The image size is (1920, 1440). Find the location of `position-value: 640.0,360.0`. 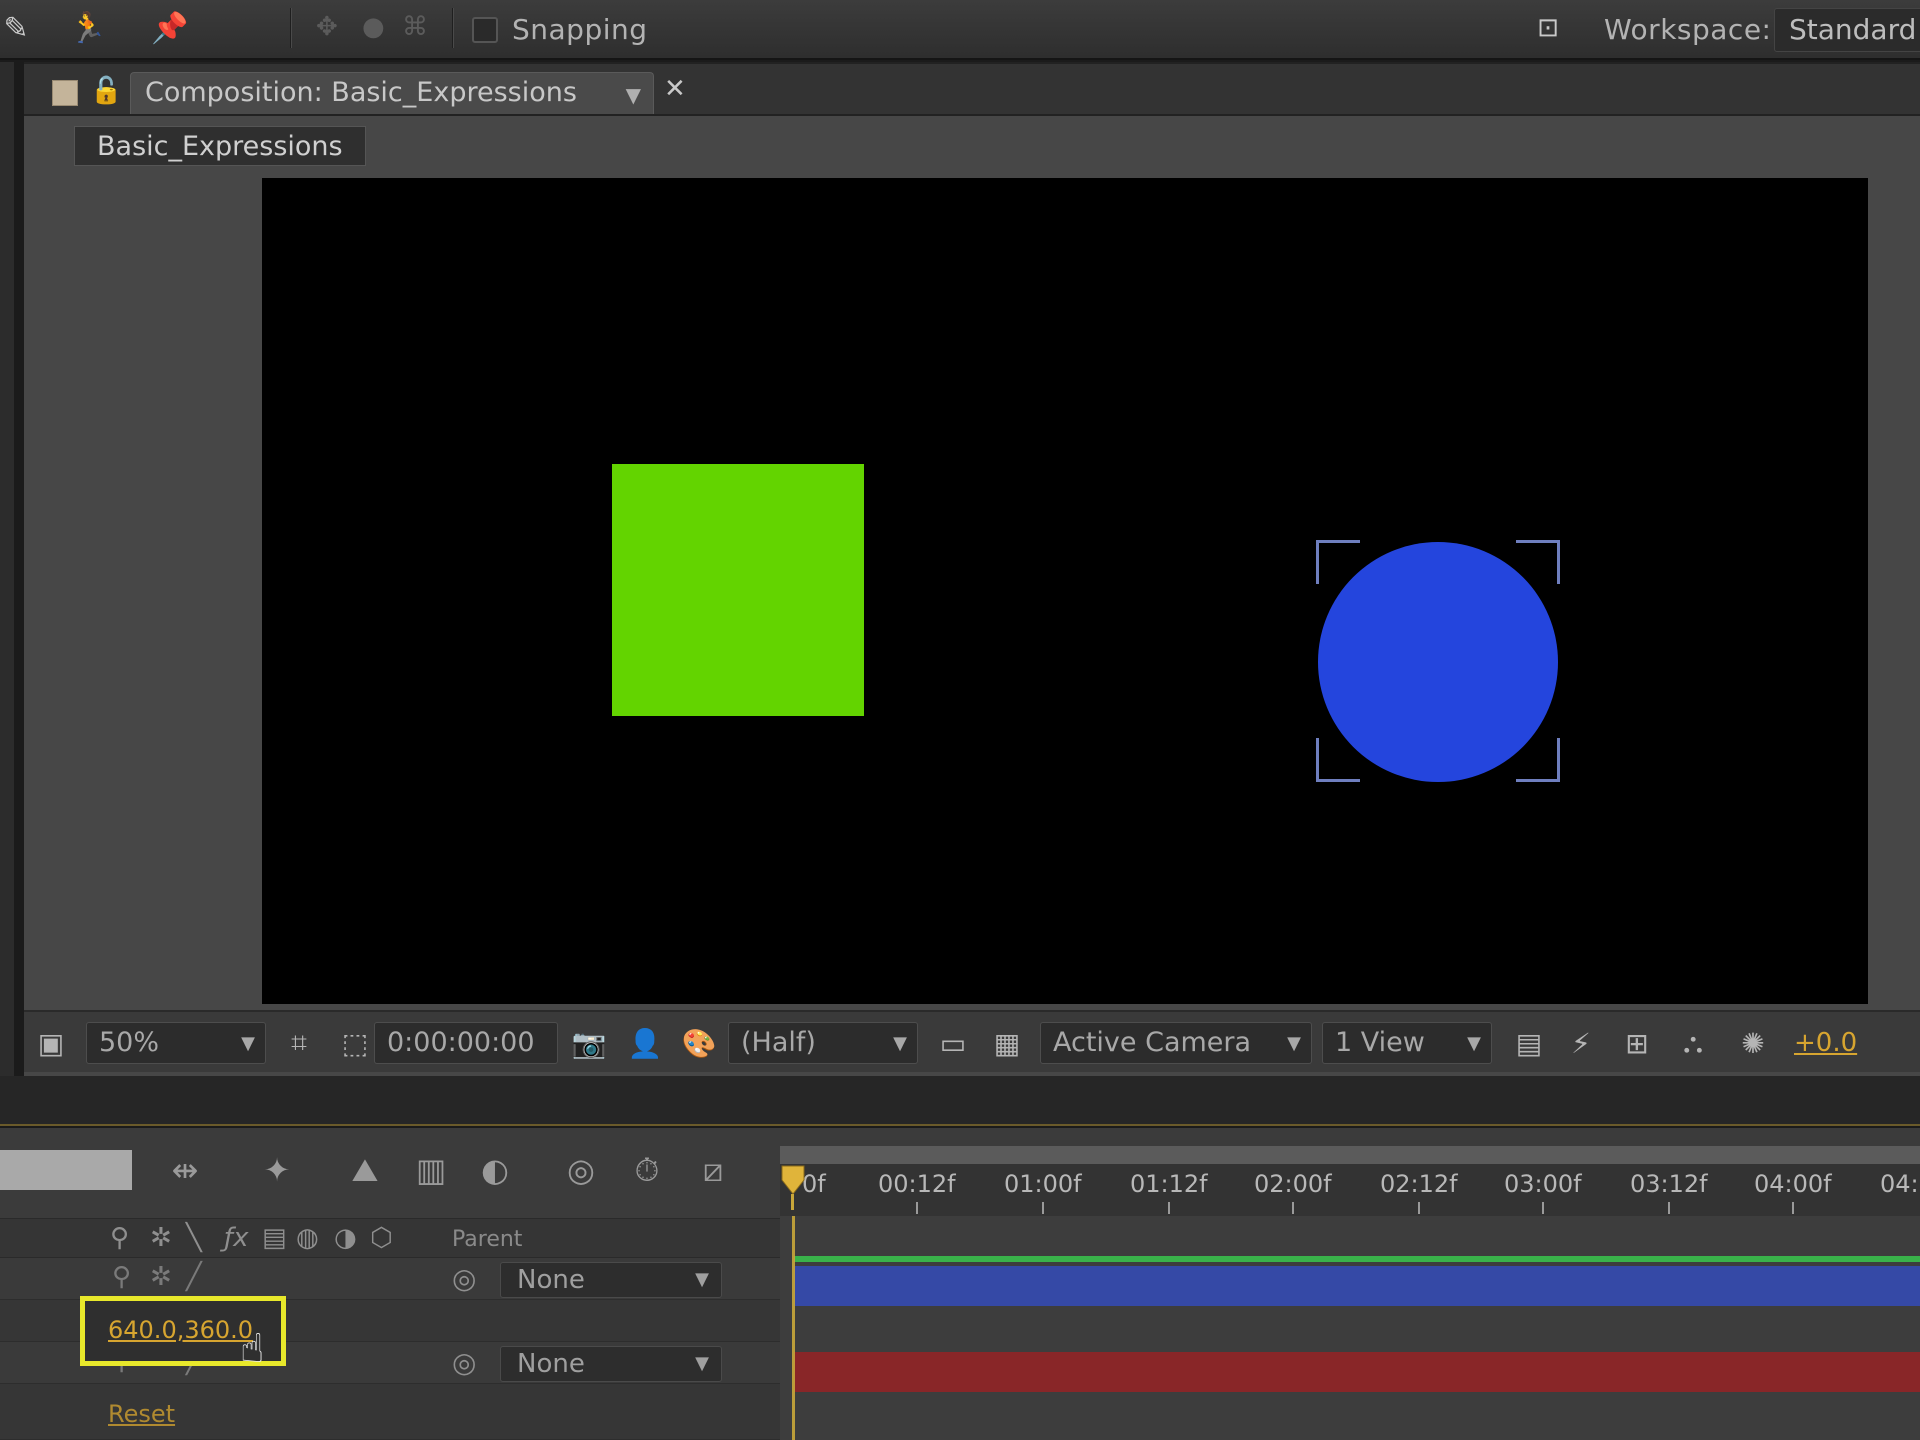

position-value: 640.0,360.0 is located at coordinates (180, 1330).